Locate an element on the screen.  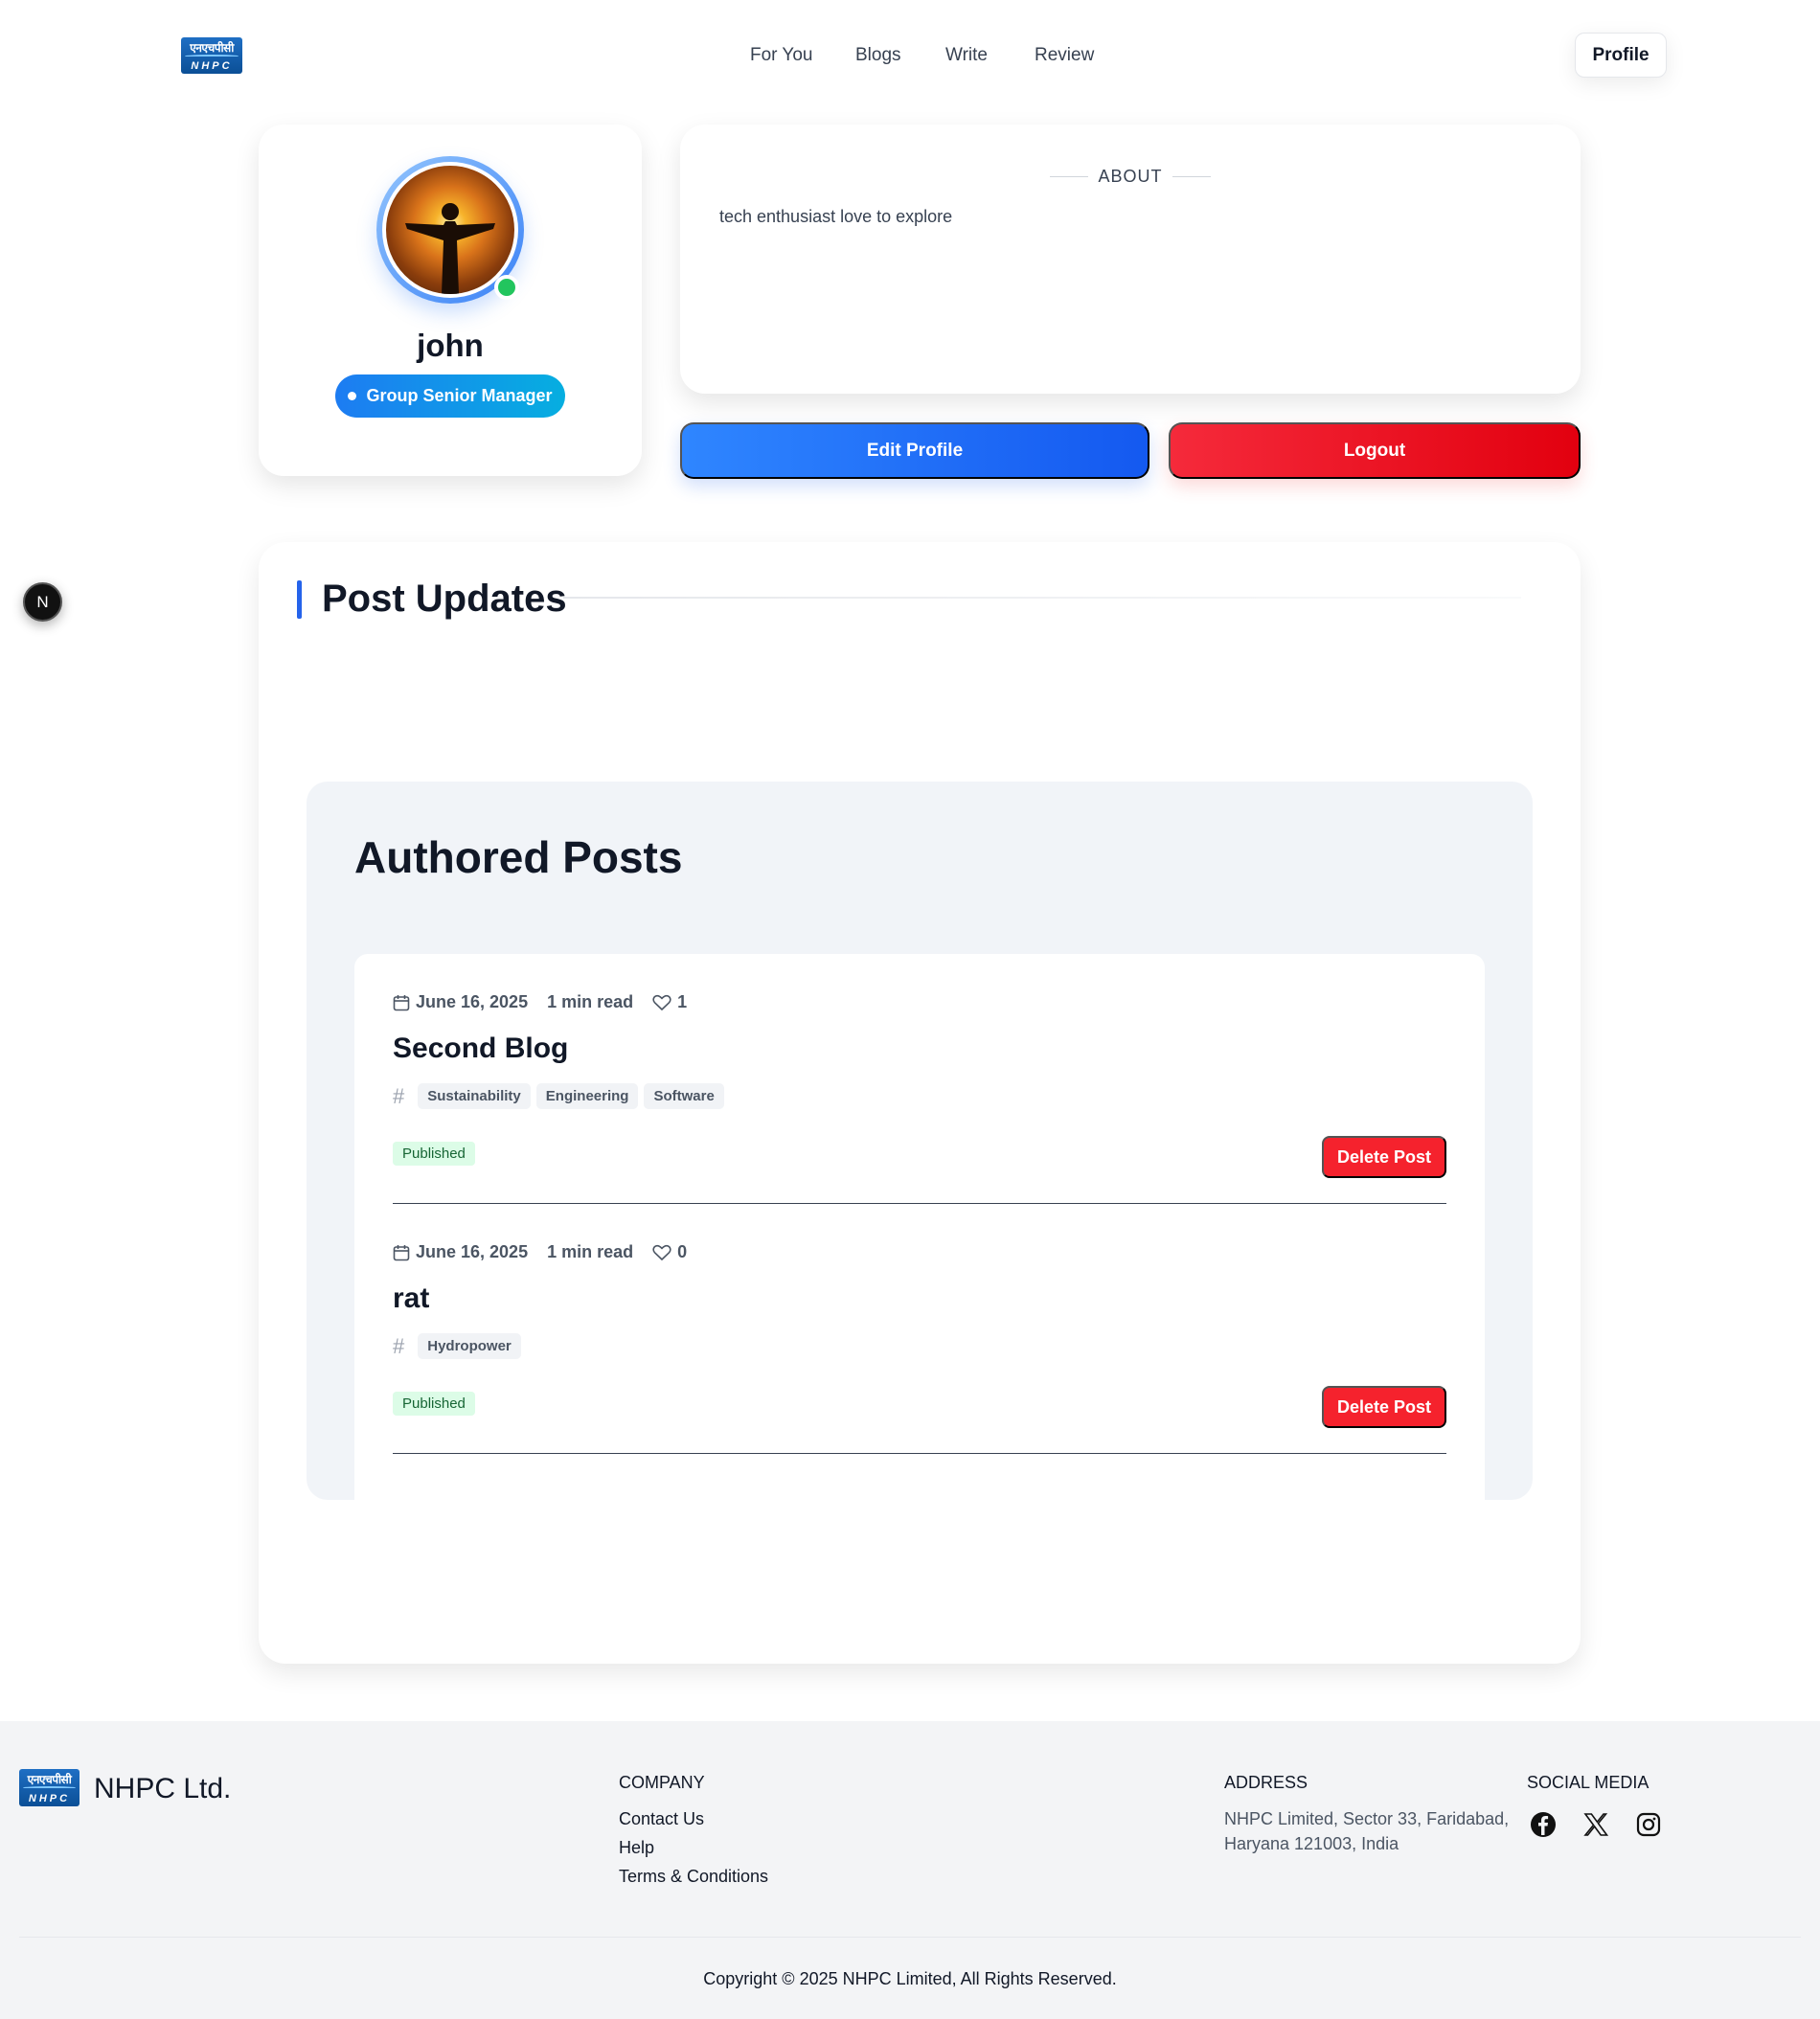
post-updates-title: Post Updates is located at coordinates (444, 599).